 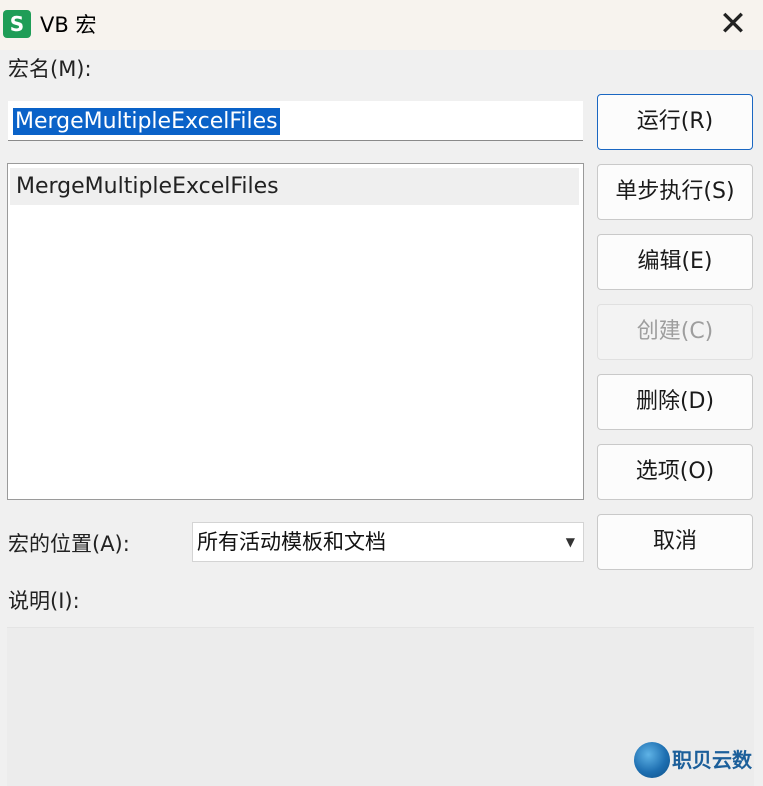 What do you see at coordinates (652, 760) in the screenshot?
I see `watermark-logo-icon` at bounding box center [652, 760].